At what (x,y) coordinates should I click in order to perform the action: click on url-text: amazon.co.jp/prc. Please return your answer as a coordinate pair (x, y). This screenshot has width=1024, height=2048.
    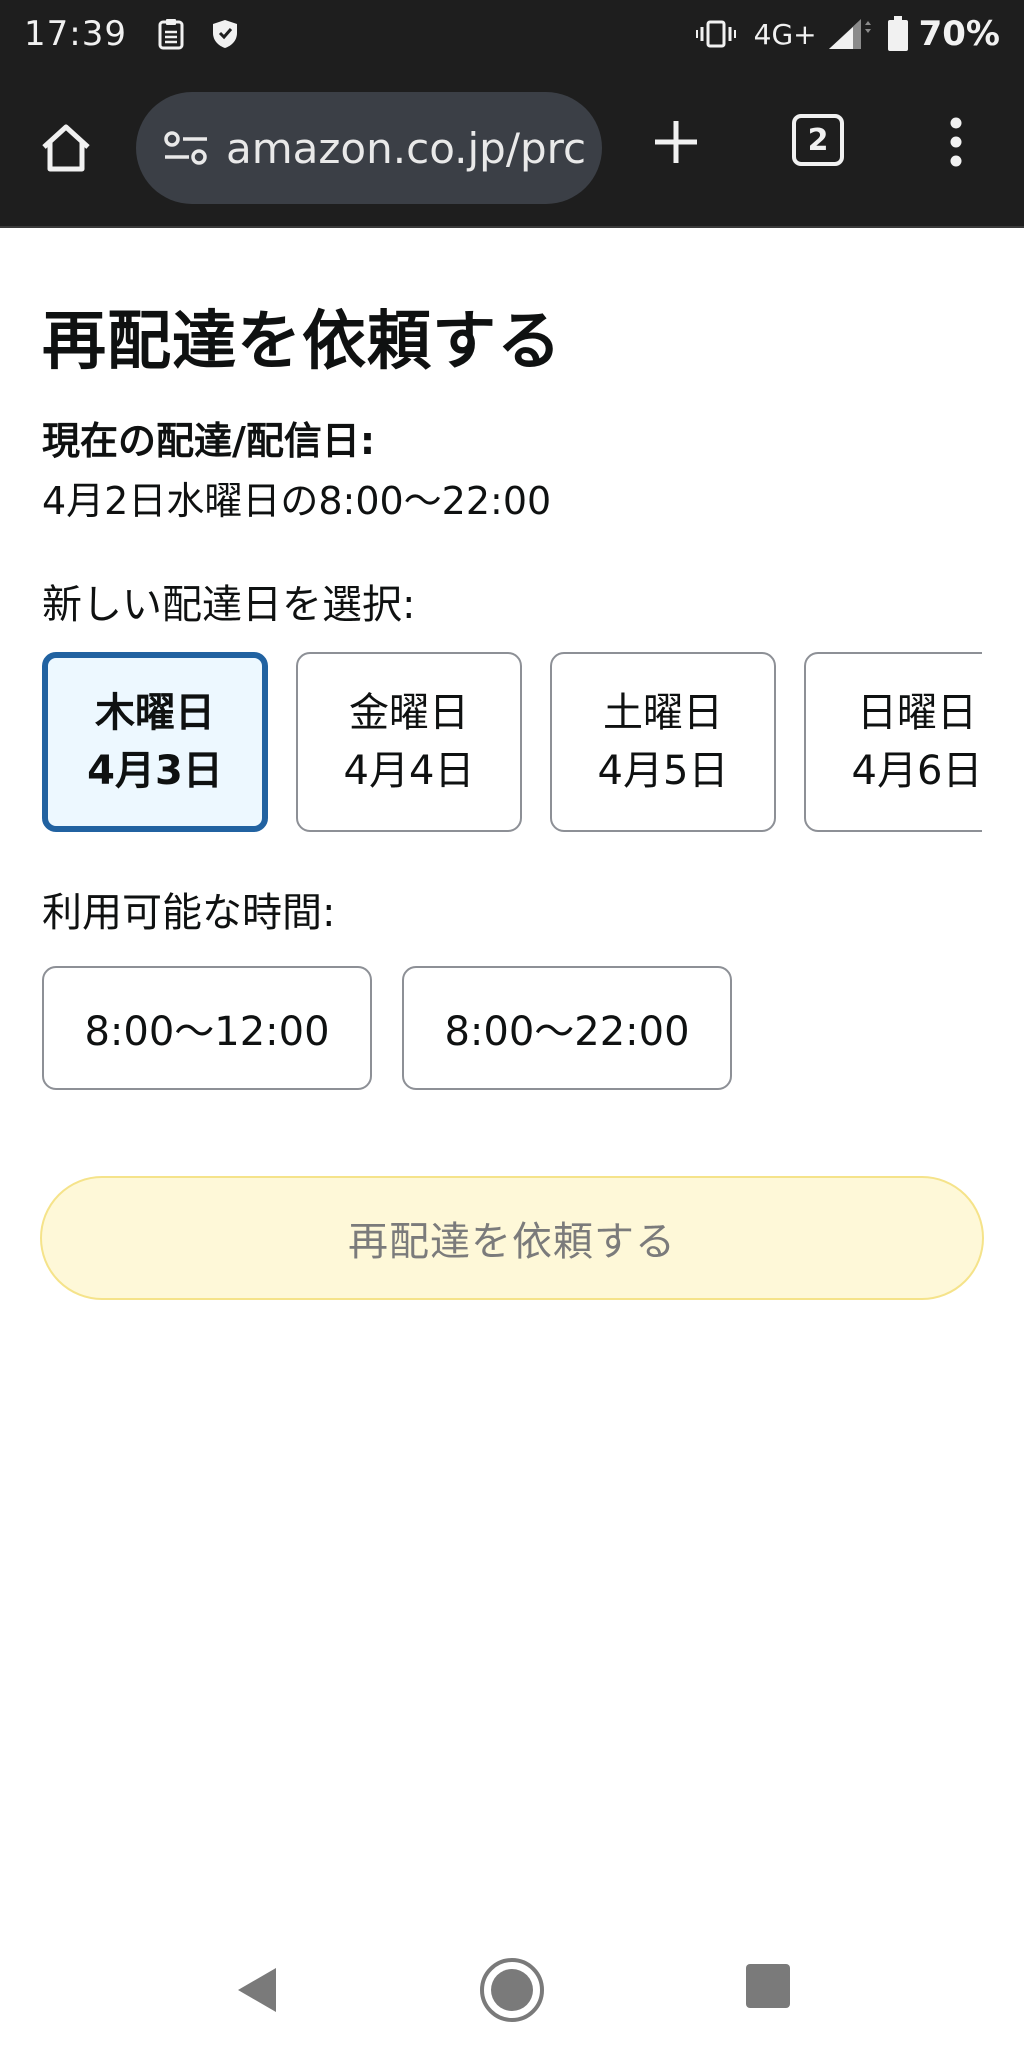
    Looking at the image, I should click on (406, 148).